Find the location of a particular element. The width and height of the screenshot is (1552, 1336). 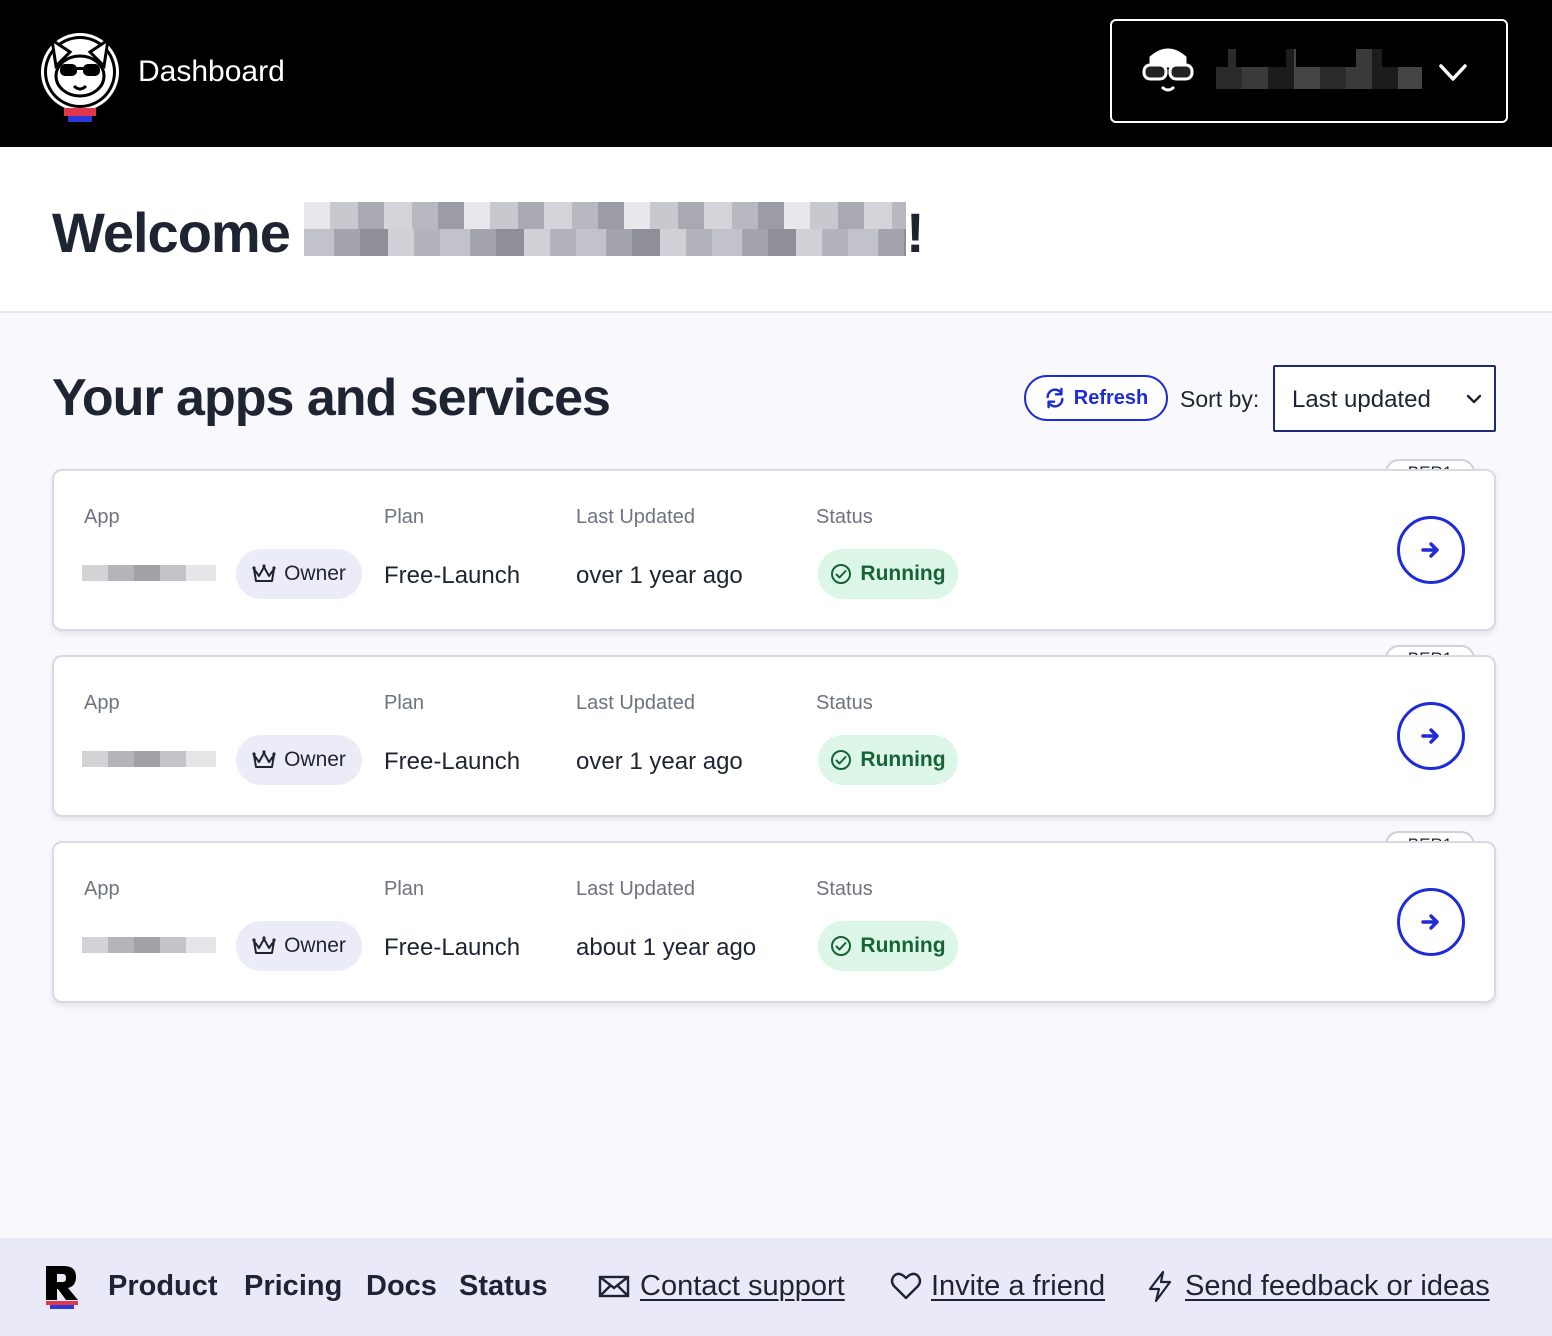

refresh-button: Refresh is located at coordinates (1096, 398).